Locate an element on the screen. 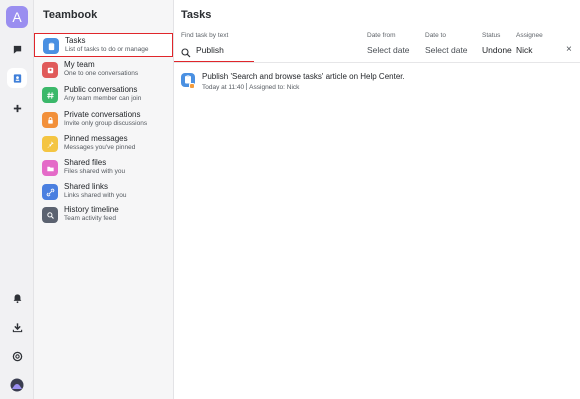  sidebar-item-label: Shared links is located at coordinates (86, 186).